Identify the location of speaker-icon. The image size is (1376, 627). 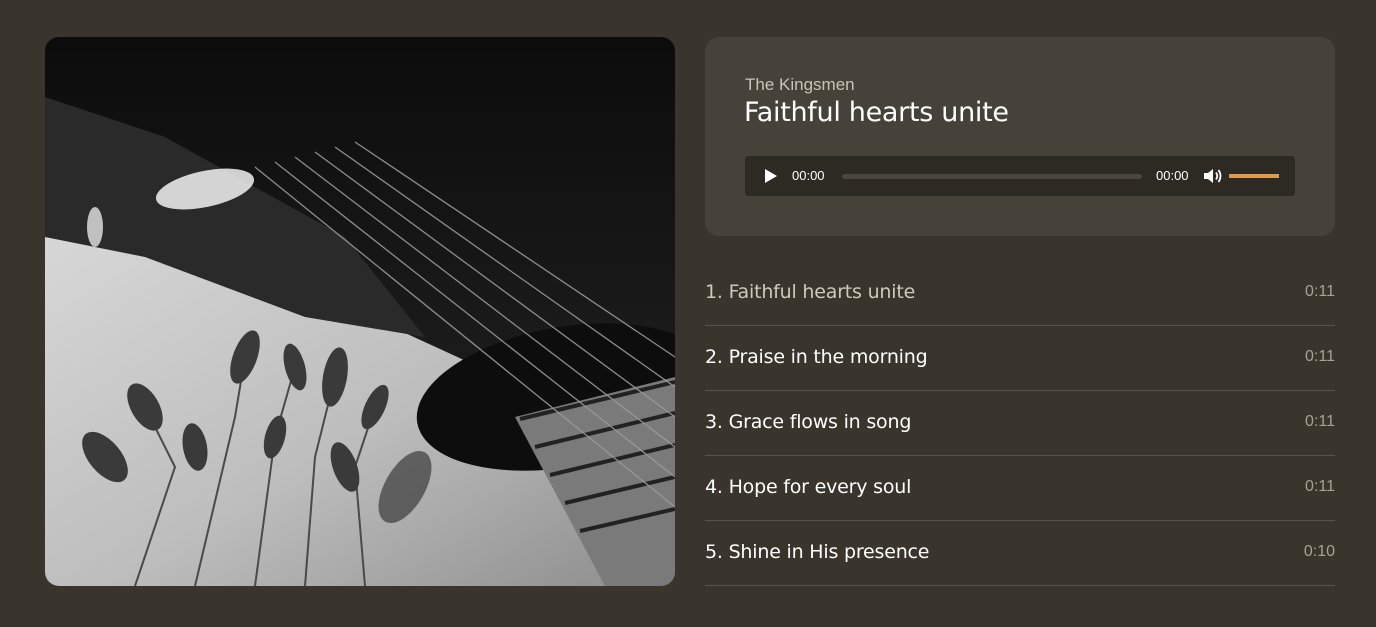
(1213, 176).